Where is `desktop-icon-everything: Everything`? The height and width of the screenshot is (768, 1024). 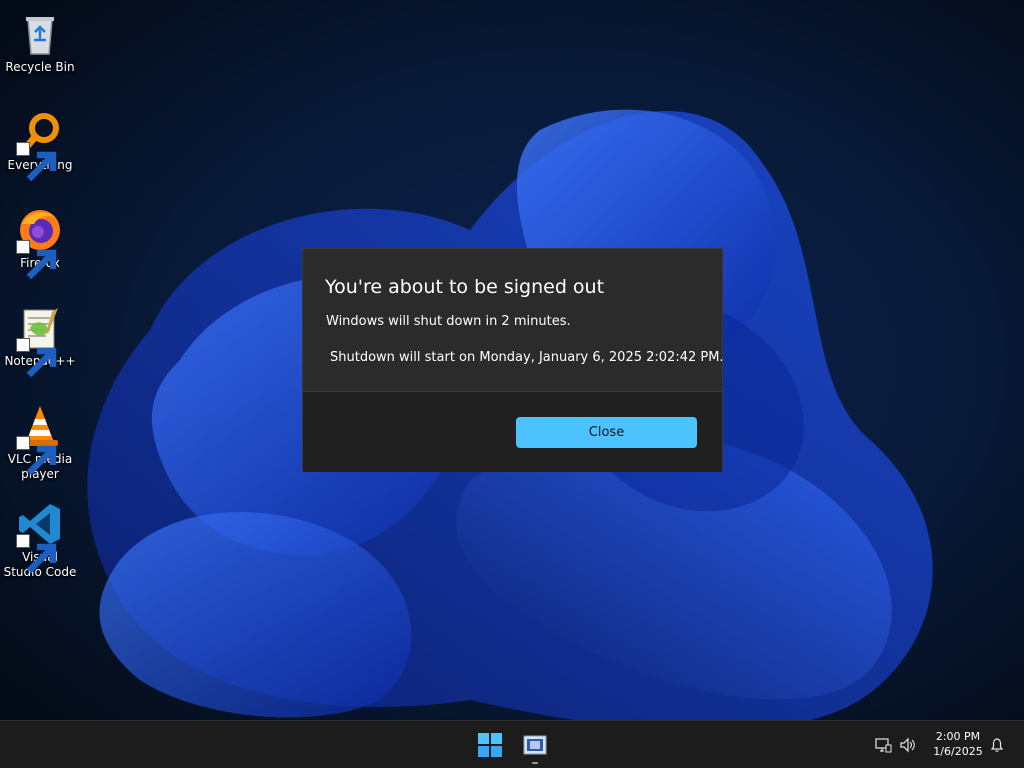 desktop-icon-everything: Everything is located at coordinates (40, 147).